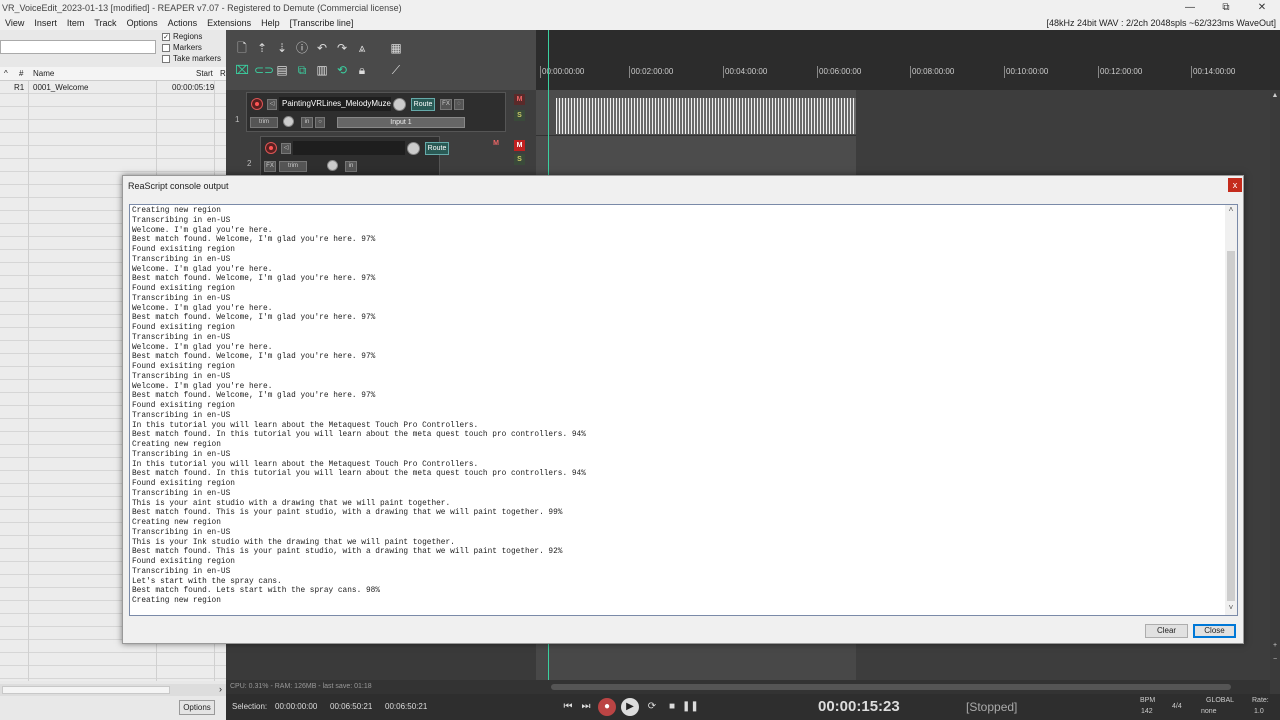  What do you see at coordinates (1147, 711) in the screenshot?
I see `bpm-value: 142` at bounding box center [1147, 711].